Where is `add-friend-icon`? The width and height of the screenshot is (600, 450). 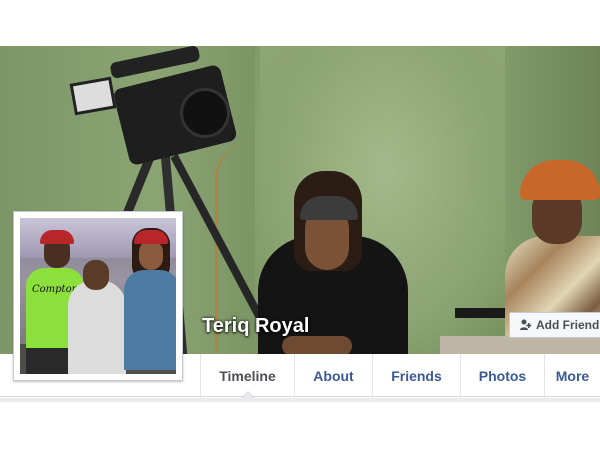
add-friend-icon is located at coordinates (525, 325).